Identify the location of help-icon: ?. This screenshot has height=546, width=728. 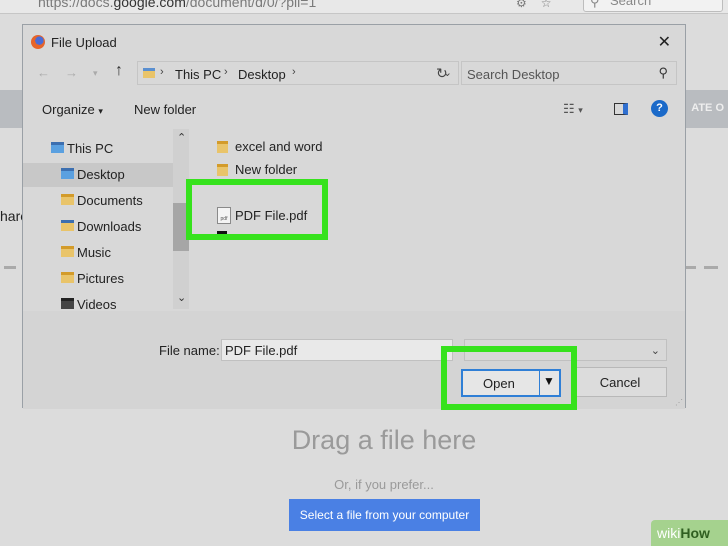
(659, 108).